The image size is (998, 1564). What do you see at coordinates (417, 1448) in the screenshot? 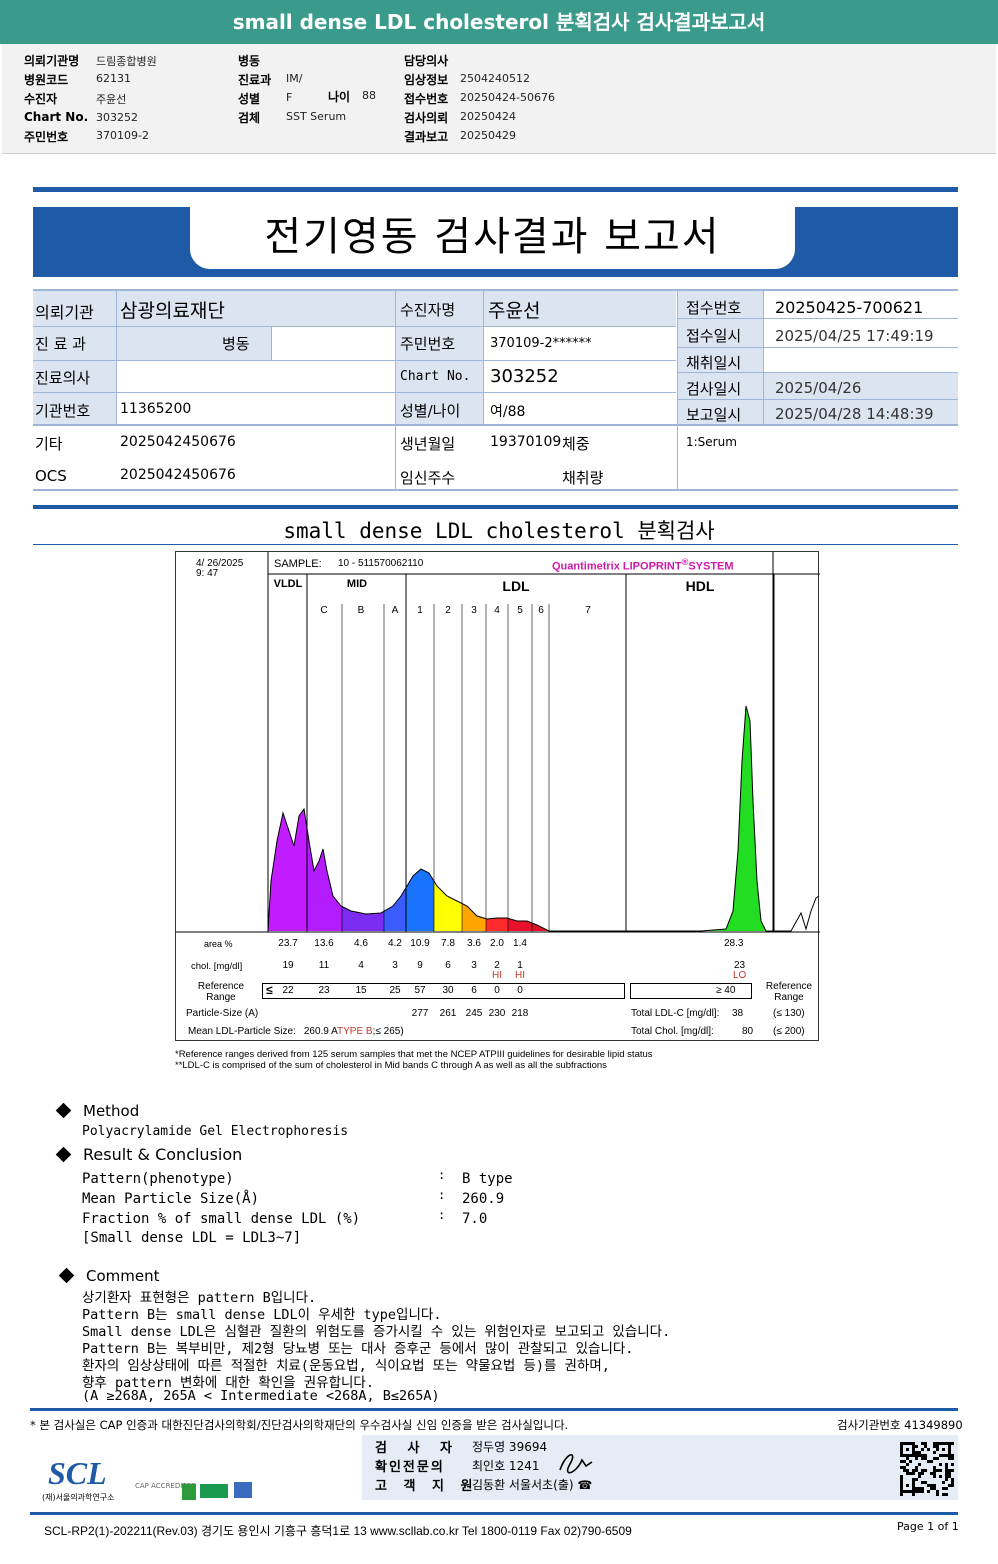
I see `tester-label: 검 사 자` at bounding box center [417, 1448].